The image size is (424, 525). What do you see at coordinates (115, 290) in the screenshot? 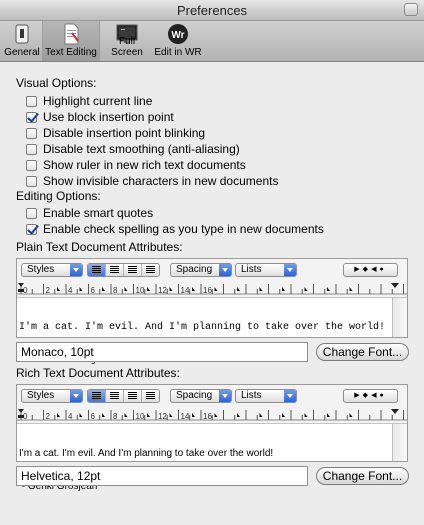
I see `ruler-number: 8` at bounding box center [115, 290].